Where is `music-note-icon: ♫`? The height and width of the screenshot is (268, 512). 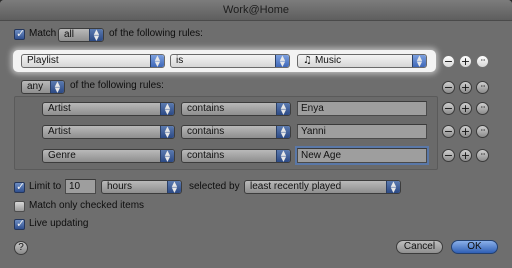 music-note-icon: ♫ is located at coordinates (307, 60).